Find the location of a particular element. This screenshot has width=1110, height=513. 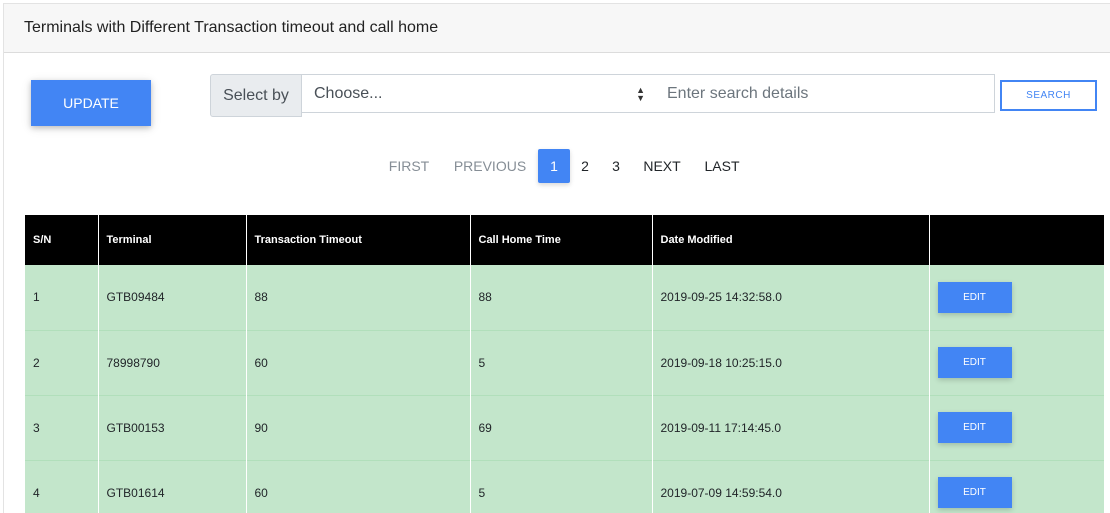

column-header-call-home-time: Call Home Time is located at coordinates (561, 240).